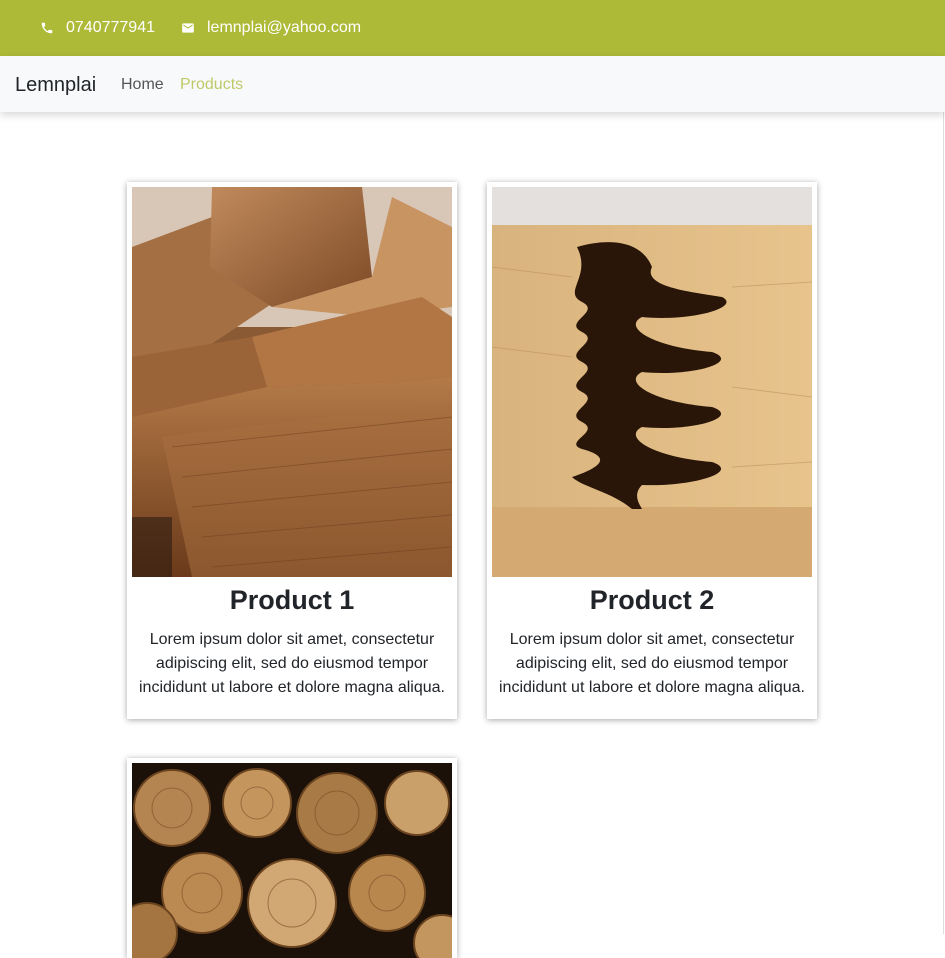 This screenshot has height=958, width=945. I want to click on email-contact: lemnplai@yahoo.com, so click(271, 28).